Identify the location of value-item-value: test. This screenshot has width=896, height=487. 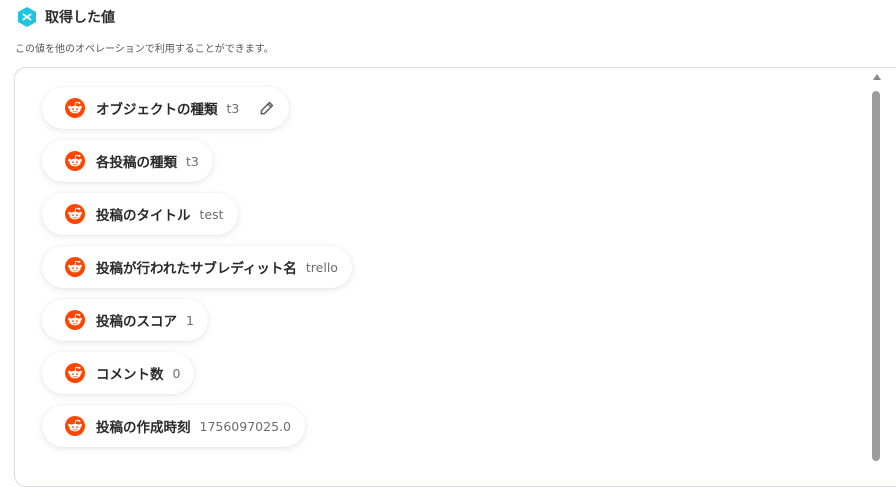
(211, 214).